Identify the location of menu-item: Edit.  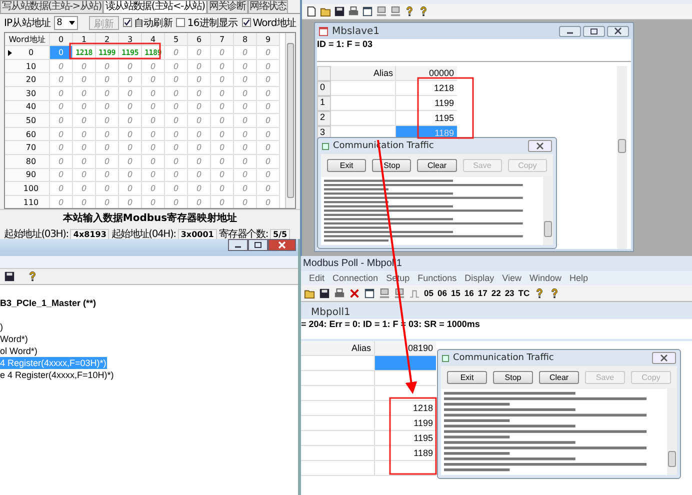
(317, 278).